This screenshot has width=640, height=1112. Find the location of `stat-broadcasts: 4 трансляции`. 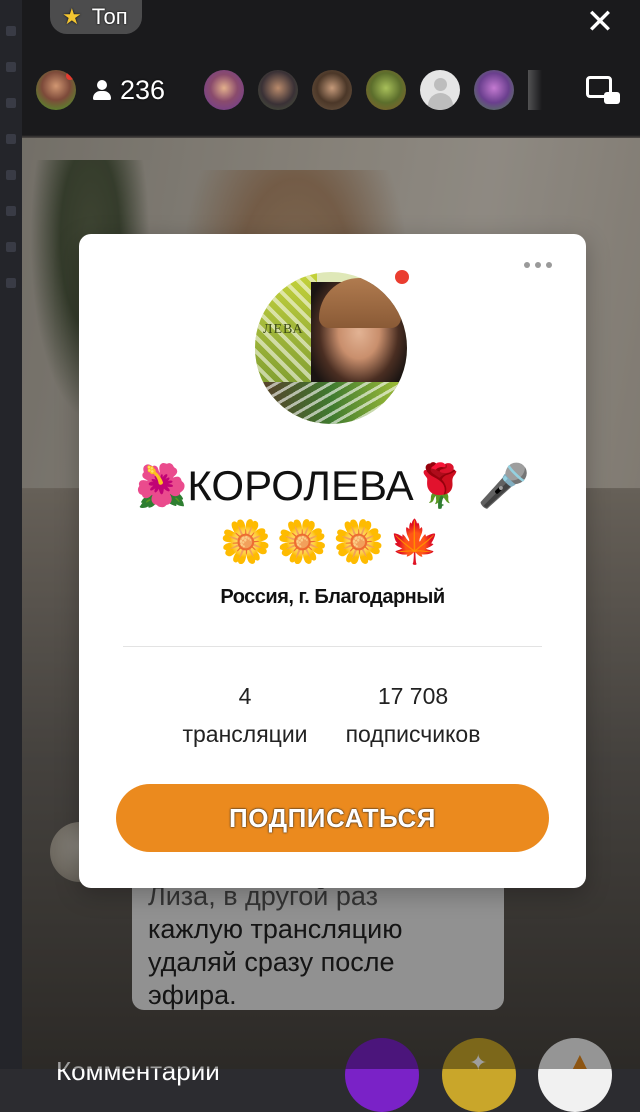

stat-broadcasts: 4 трансляции is located at coordinates (245, 715).